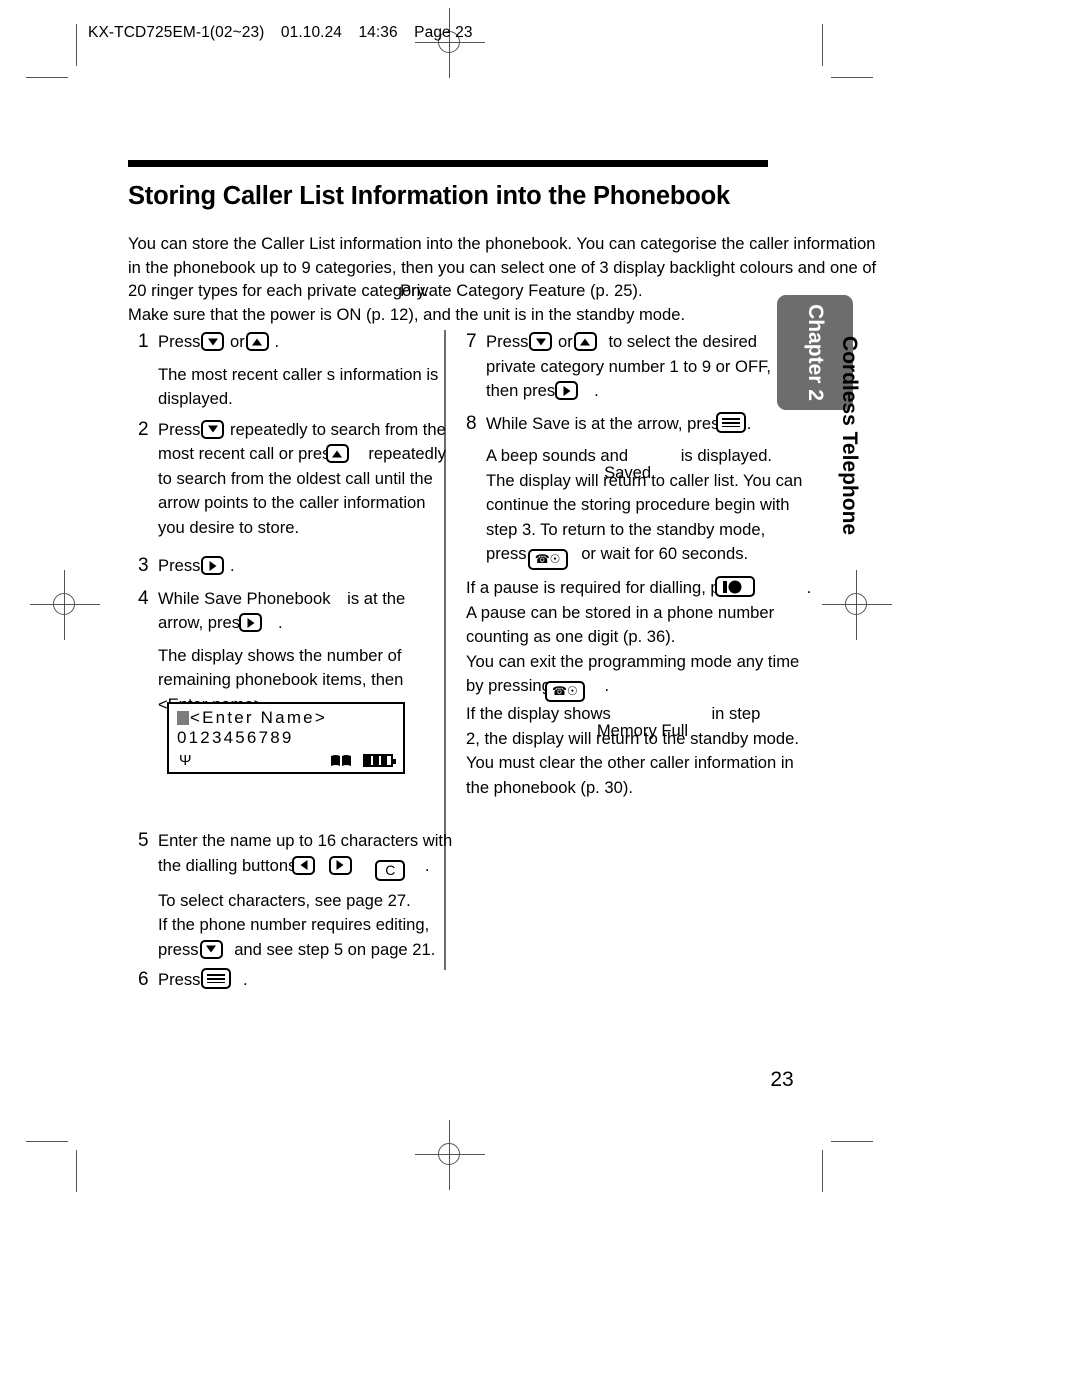 Image resolution: width=1080 pixels, height=1397 pixels. What do you see at coordinates (229, 865) in the screenshot?
I see `step-5-text-b: the dialling buttons,` at bounding box center [229, 865].